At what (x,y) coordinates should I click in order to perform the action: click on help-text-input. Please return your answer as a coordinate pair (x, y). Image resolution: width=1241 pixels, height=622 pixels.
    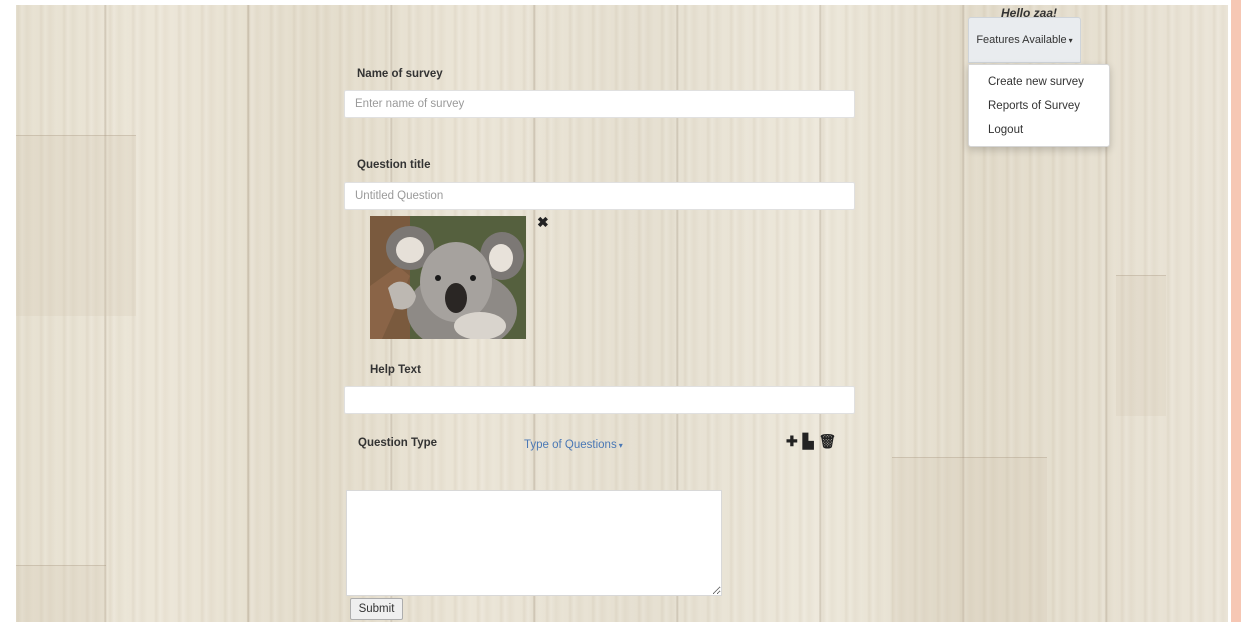
    Looking at the image, I should click on (599, 400).